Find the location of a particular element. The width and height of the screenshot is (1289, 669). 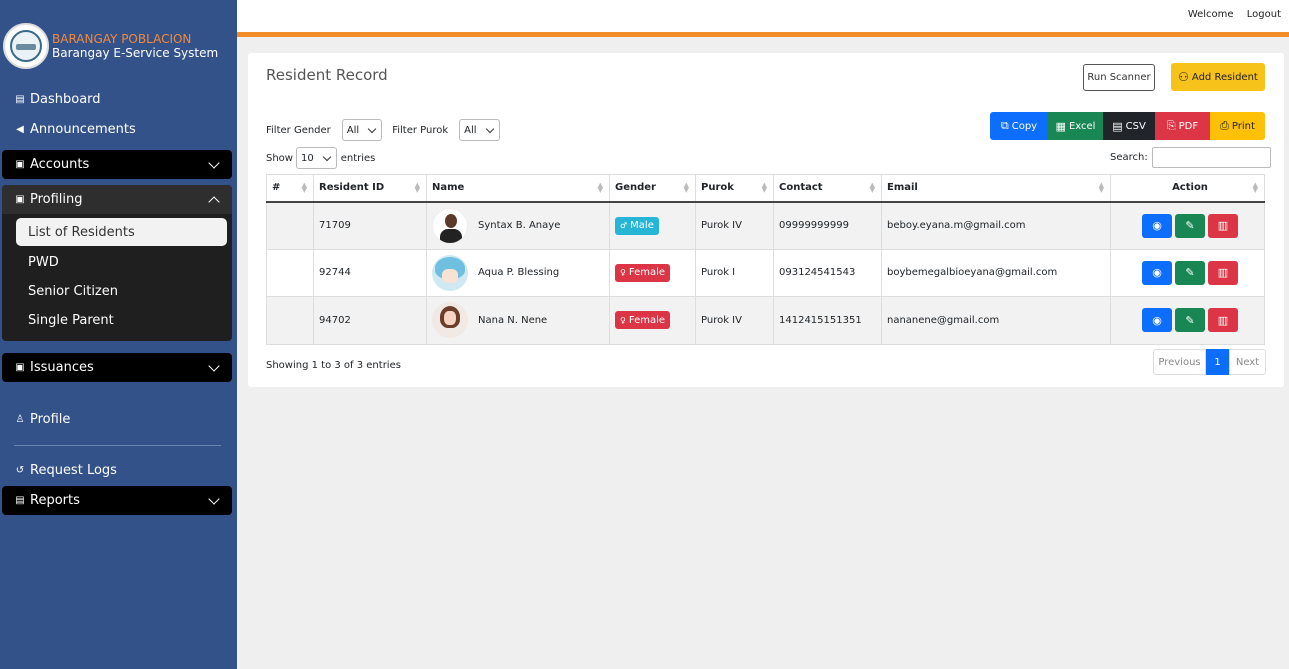

gender-label: Male is located at coordinates (642, 225).